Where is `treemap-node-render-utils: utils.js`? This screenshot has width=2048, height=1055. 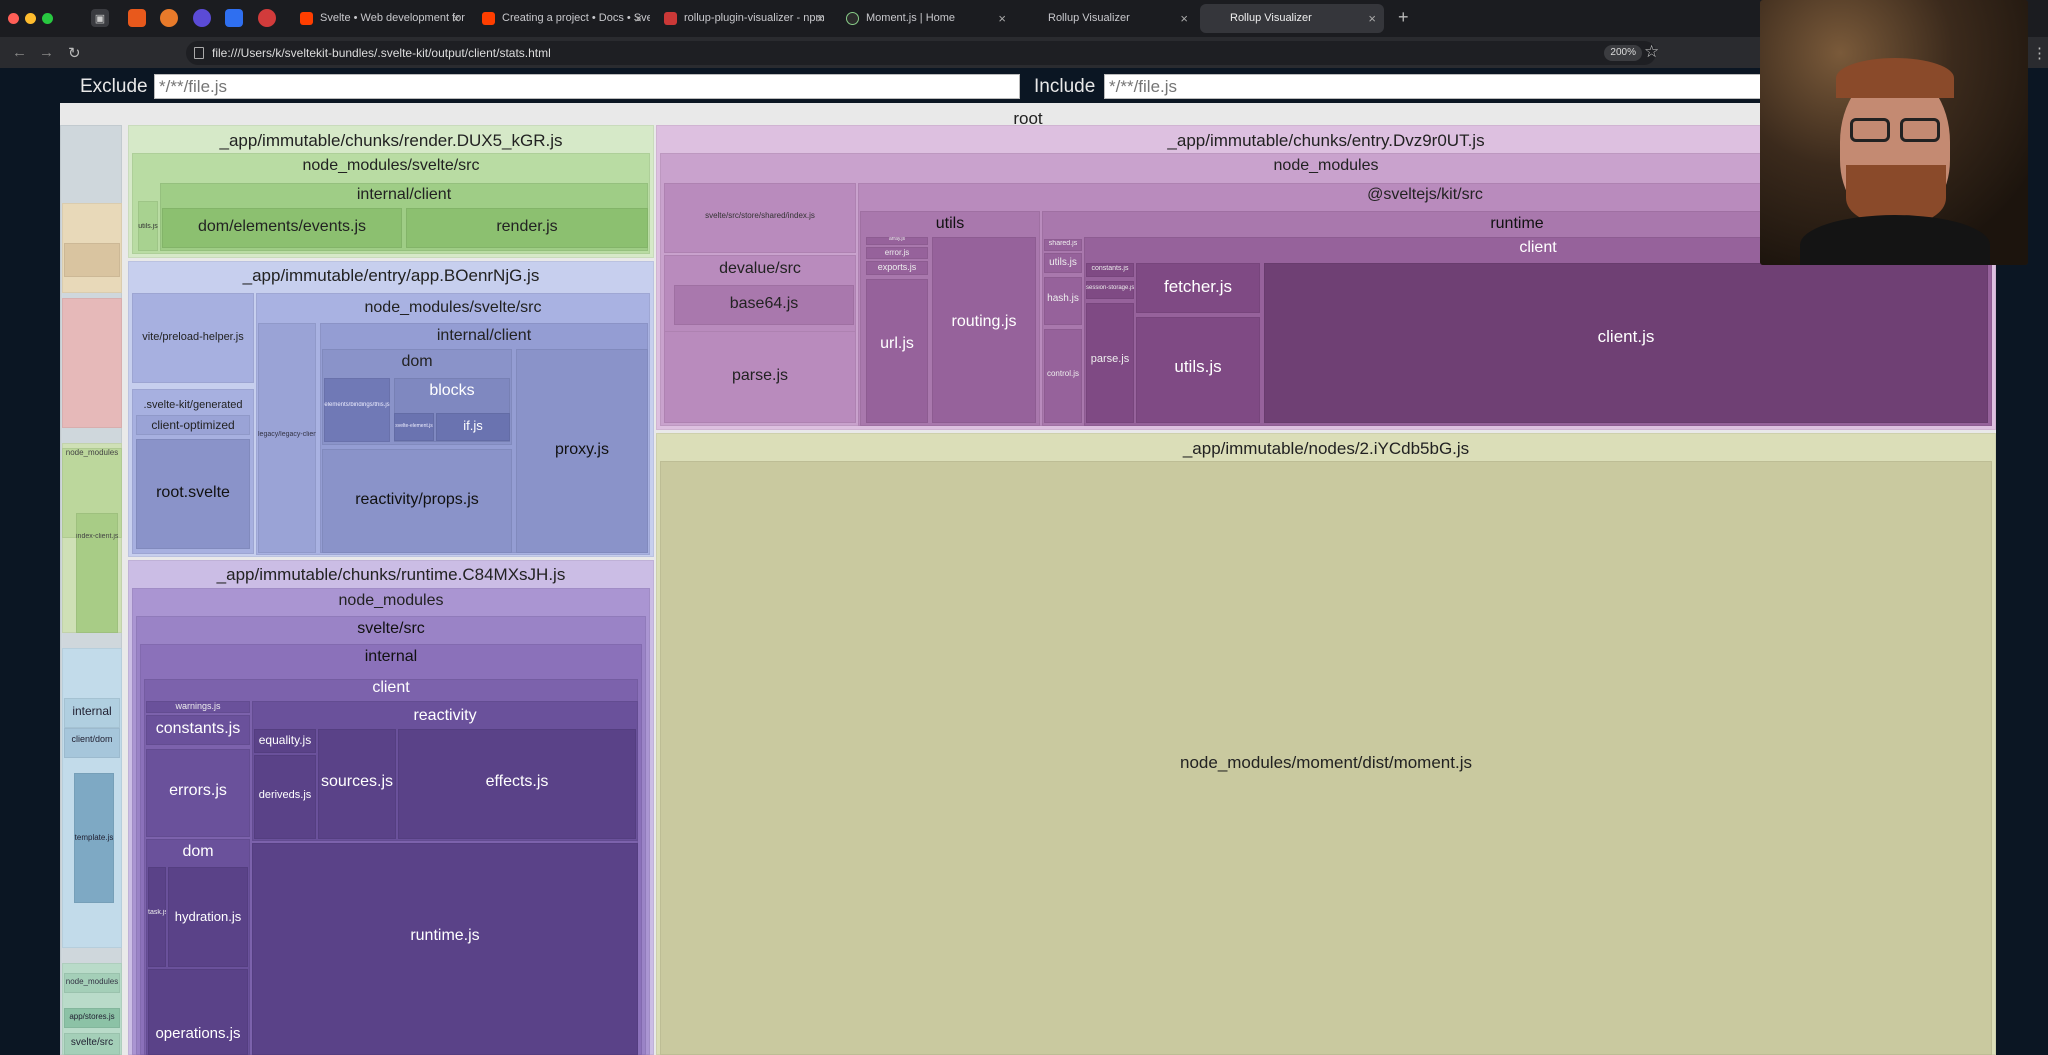 treemap-node-render-utils: utils.js is located at coordinates (148, 226).